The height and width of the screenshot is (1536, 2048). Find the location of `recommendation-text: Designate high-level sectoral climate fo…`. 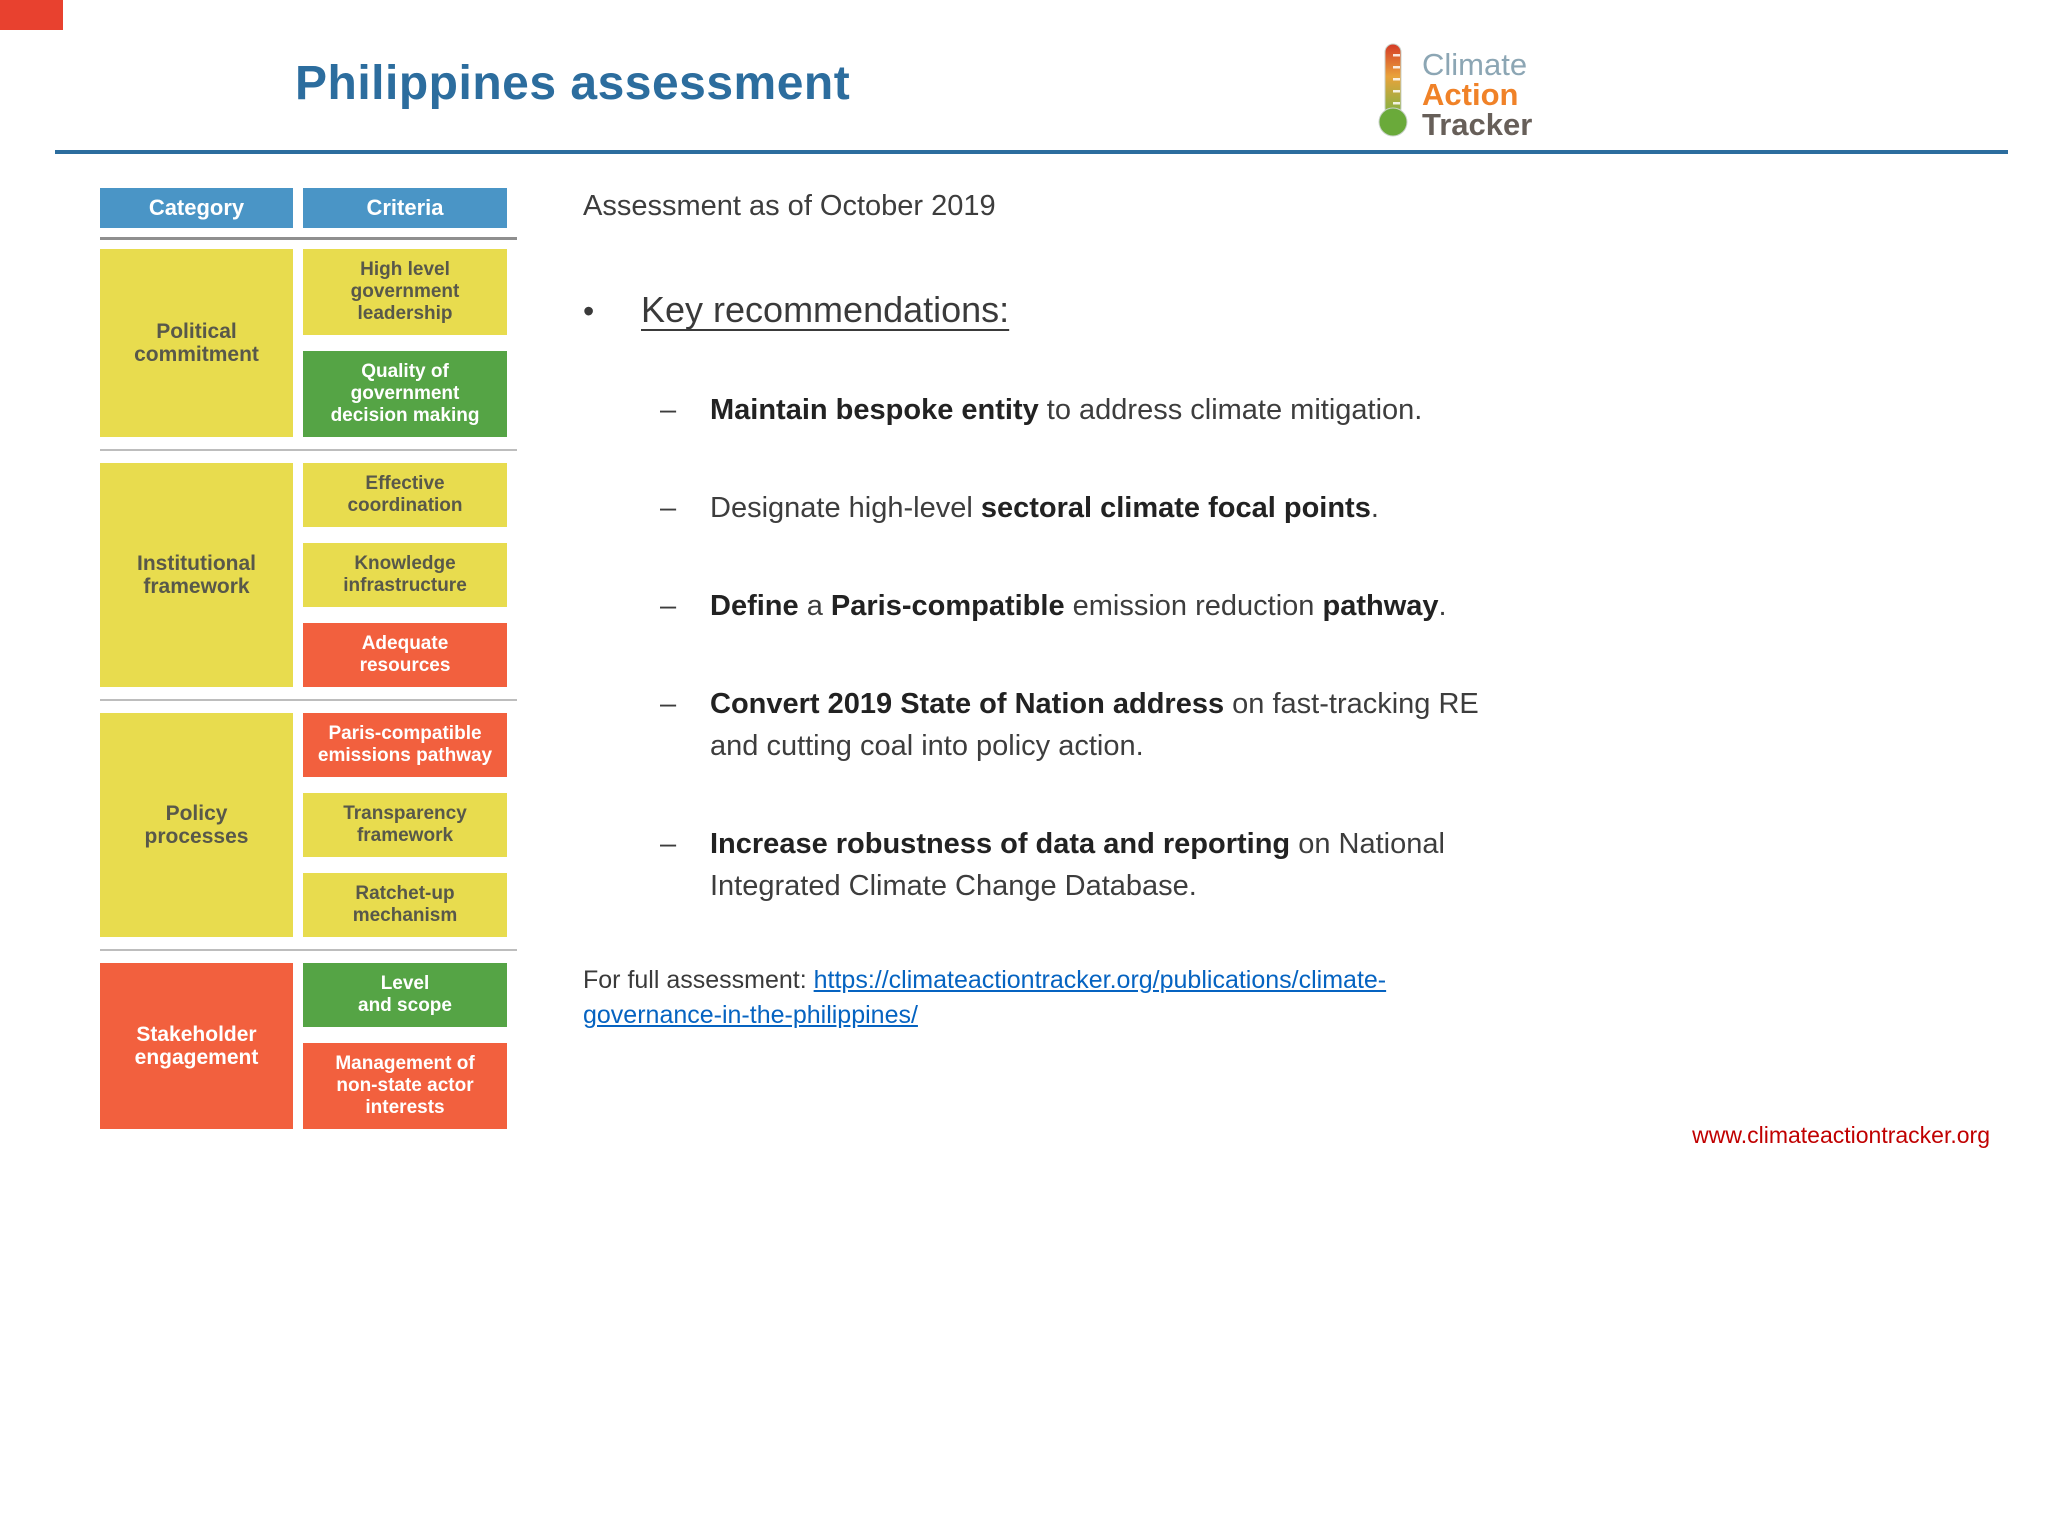

recommendation-text: Designate high-level sectoral climate fo… is located at coordinates (1044, 508).